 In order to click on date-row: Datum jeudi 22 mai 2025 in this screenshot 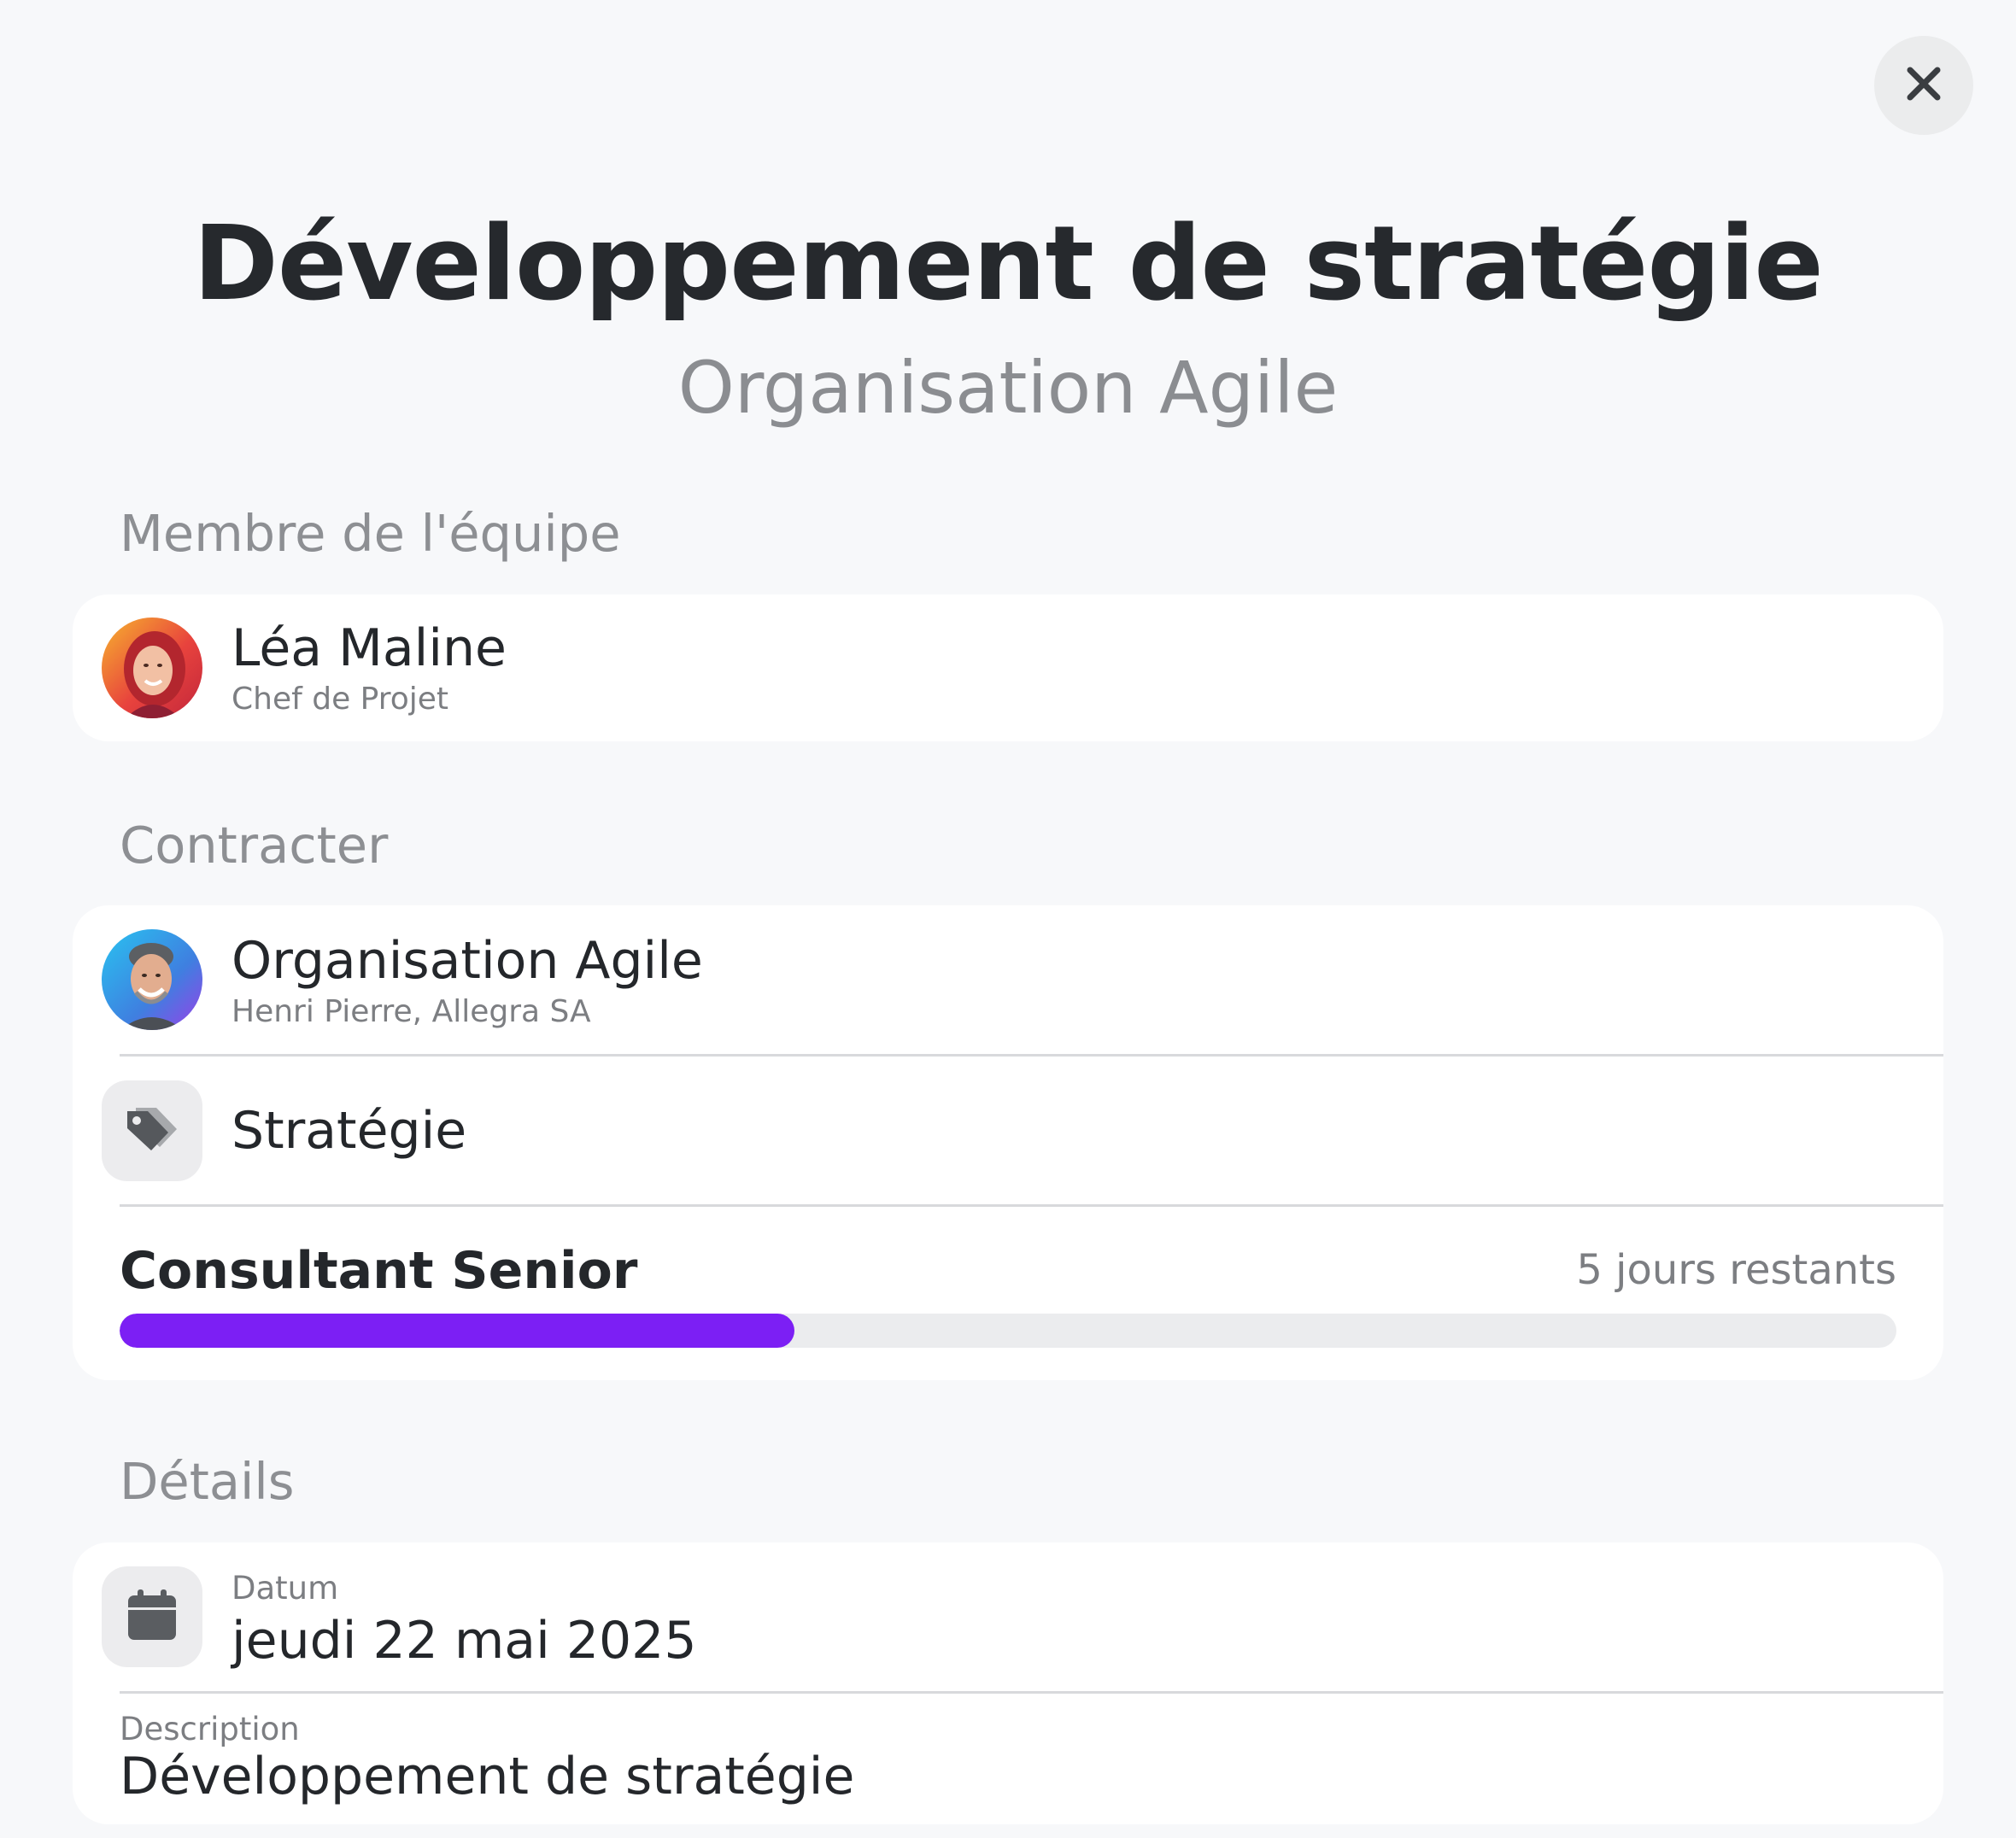, I will do `click(1008, 1617)`.